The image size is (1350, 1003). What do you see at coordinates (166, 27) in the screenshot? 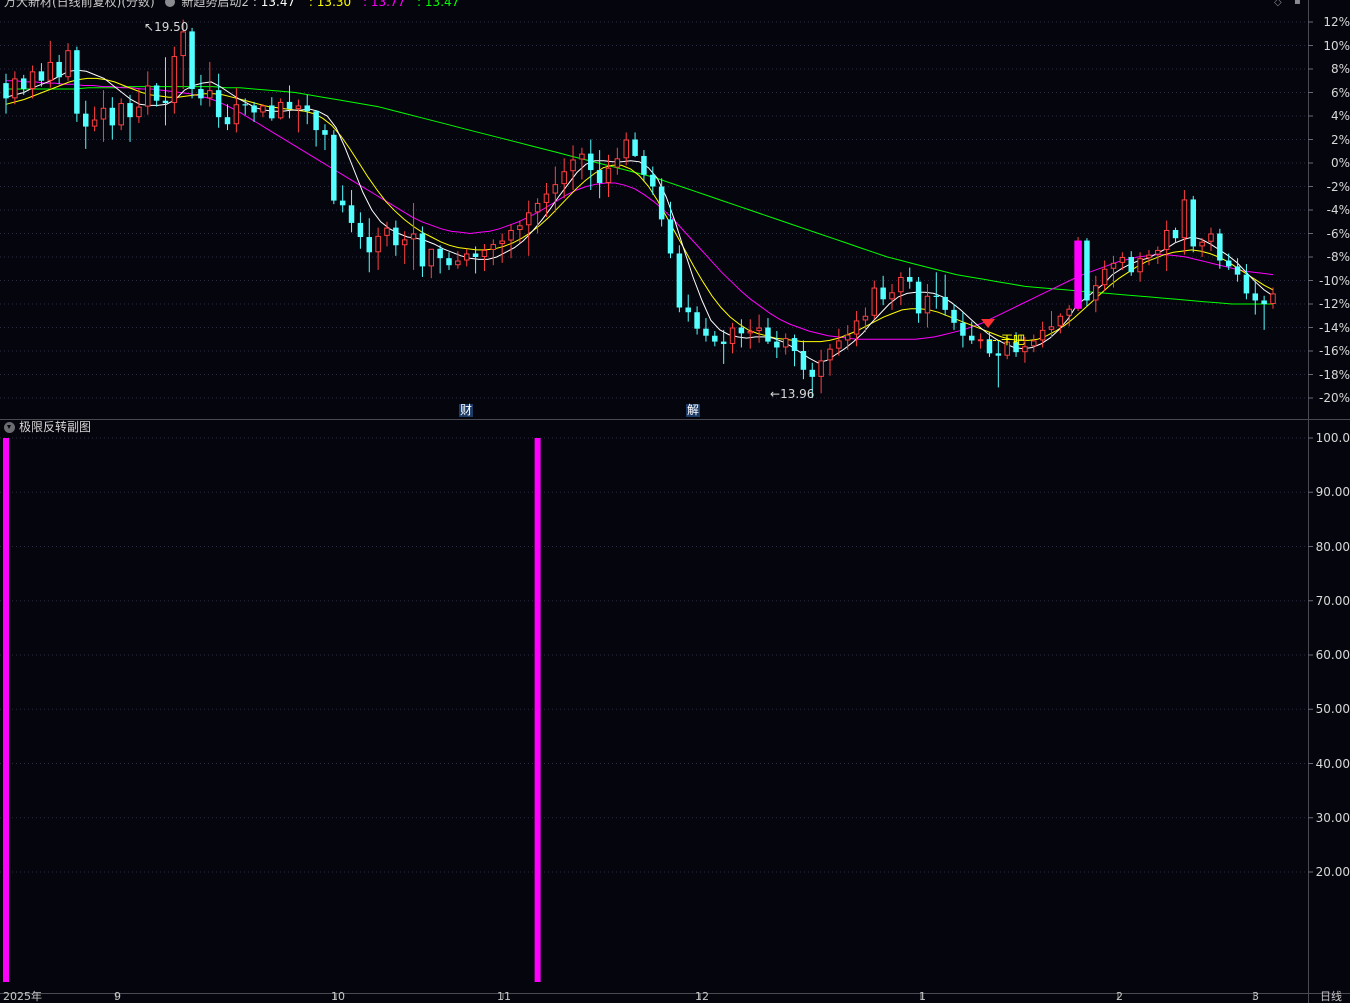
I see `high-price-label: ↖19.50` at bounding box center [166, 27].